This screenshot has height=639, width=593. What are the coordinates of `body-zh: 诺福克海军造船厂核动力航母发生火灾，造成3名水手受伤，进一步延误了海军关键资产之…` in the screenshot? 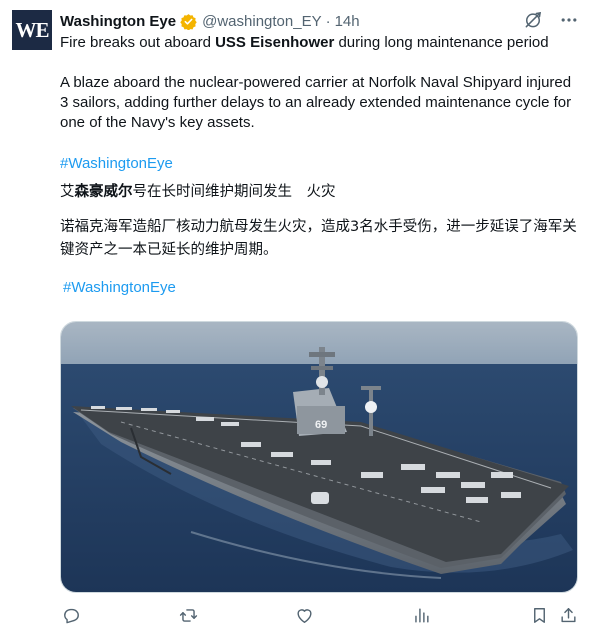 It's located at (318, 238).